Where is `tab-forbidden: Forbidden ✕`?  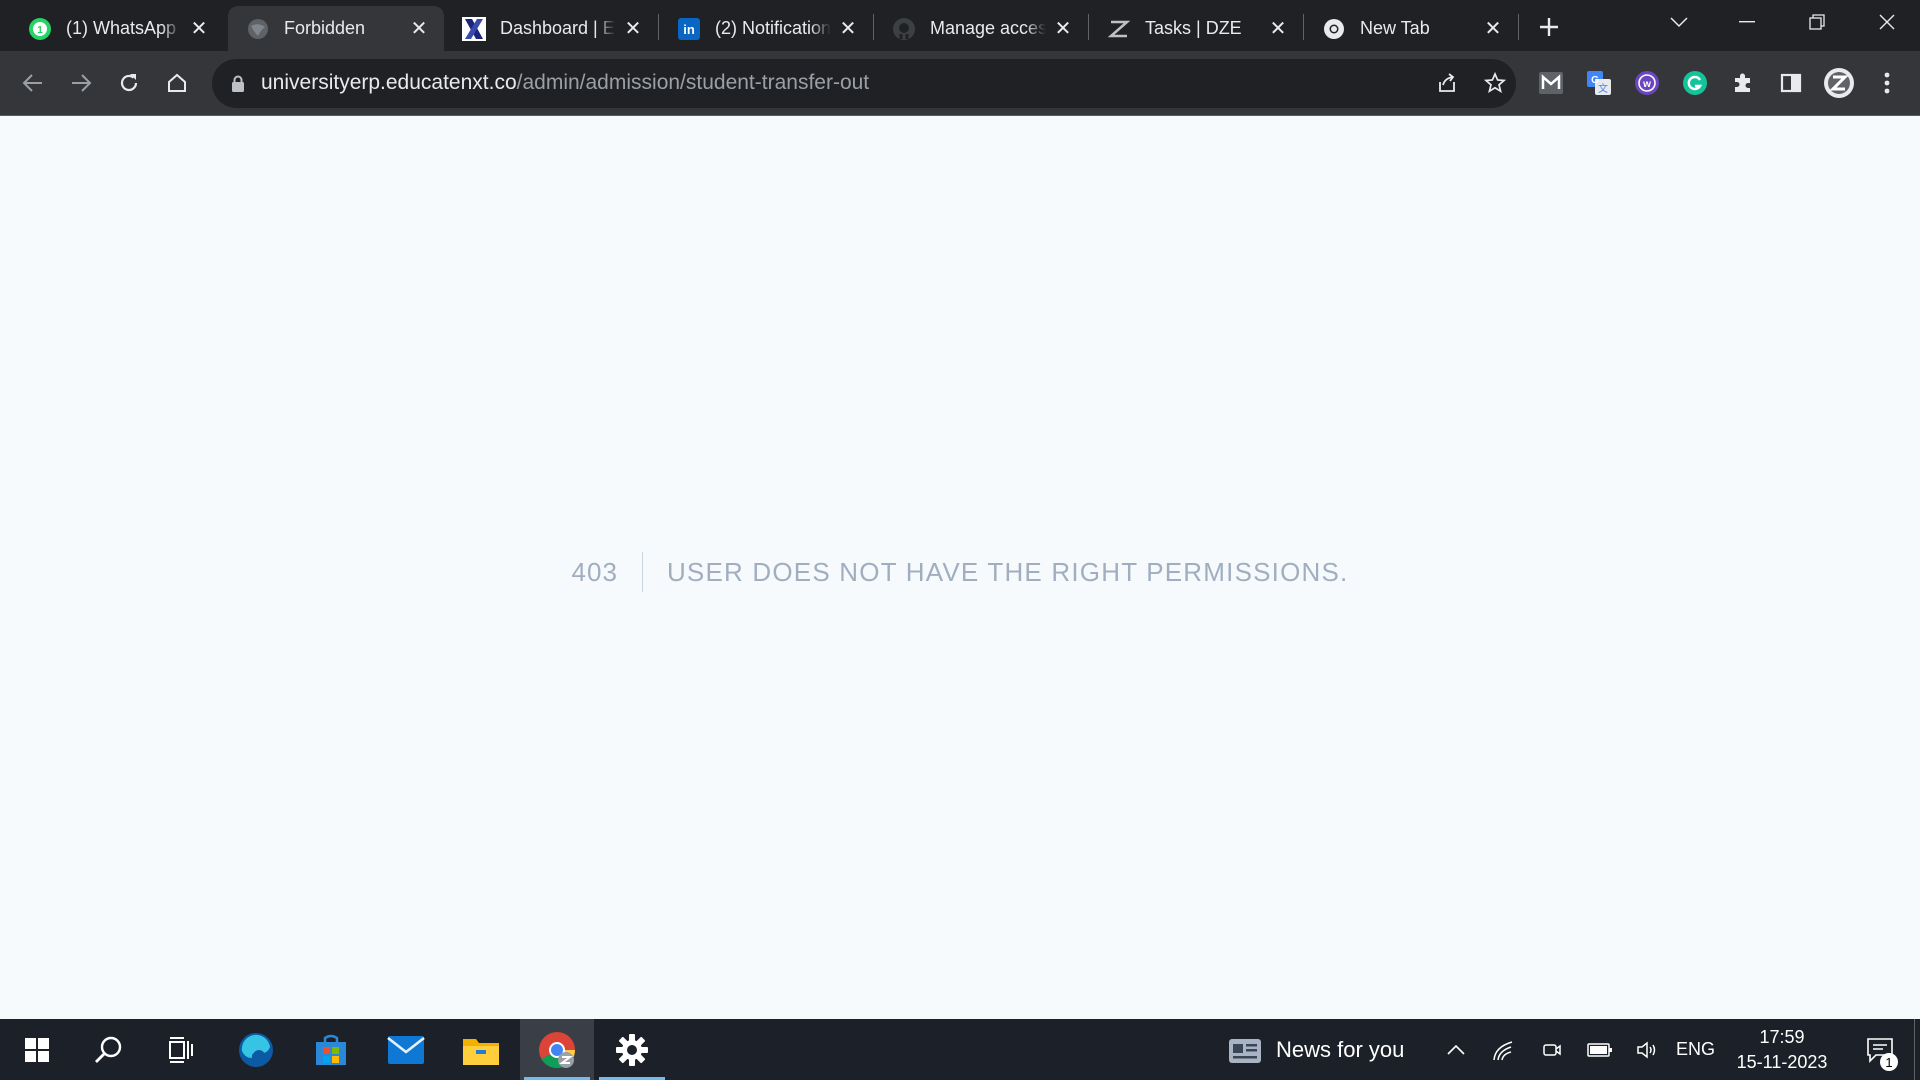
tab-forbidden: Forbidden ✕ is located at coordinates (336, 28).